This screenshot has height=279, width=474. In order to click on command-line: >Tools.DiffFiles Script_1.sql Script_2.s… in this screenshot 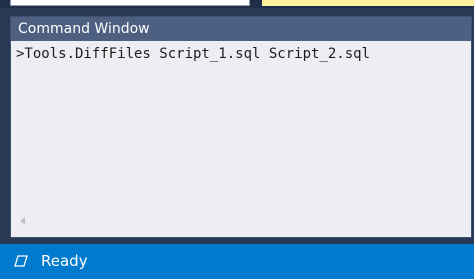, I will do `click(193, 54)`.